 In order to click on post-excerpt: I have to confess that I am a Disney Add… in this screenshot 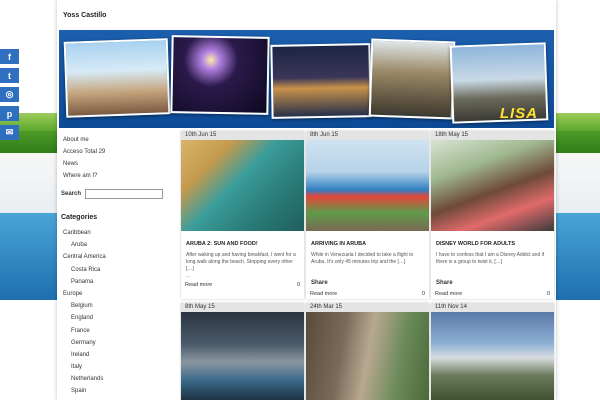, I will do `click(490, 258)`.